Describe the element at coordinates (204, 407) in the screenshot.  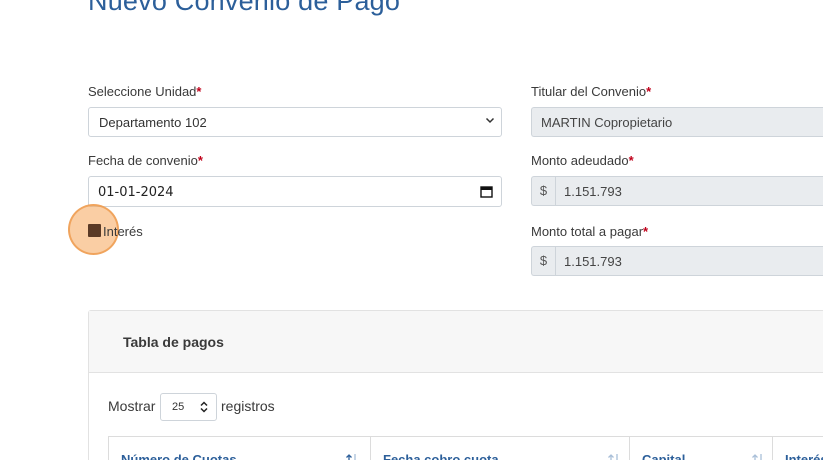
I see `up-down-arrow-icon` at that location.